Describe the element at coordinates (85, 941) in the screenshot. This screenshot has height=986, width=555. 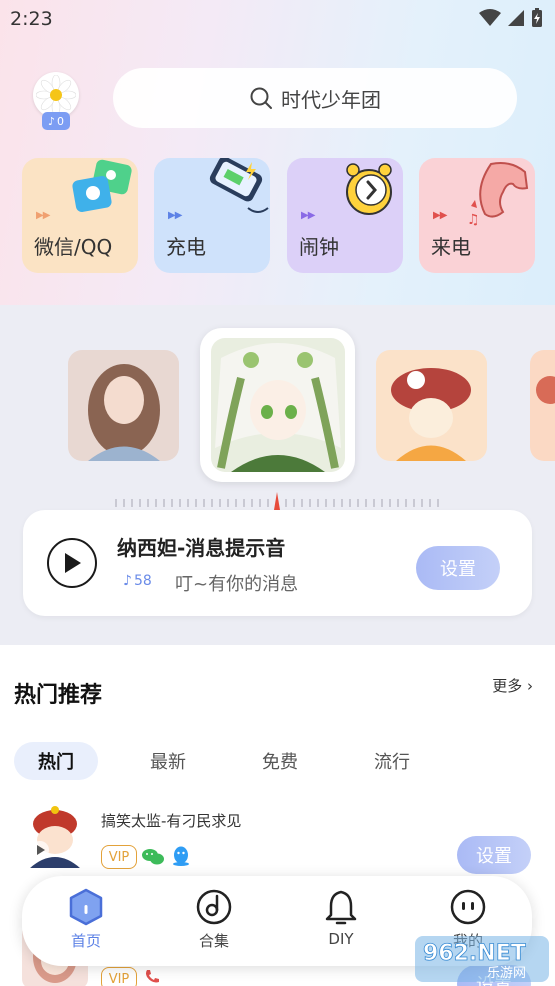
I see `nav-label: 首页` at that location.